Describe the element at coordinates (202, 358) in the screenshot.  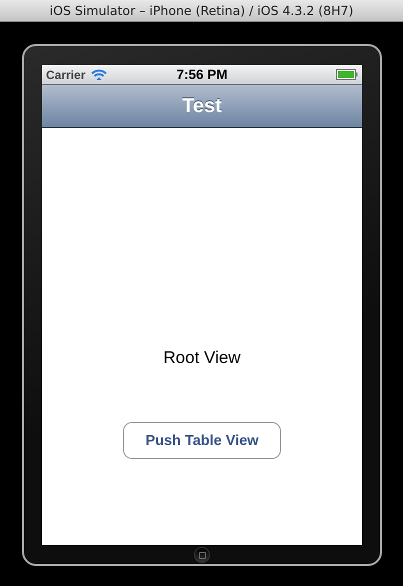
I see `root-view-label: Root View` at that location.